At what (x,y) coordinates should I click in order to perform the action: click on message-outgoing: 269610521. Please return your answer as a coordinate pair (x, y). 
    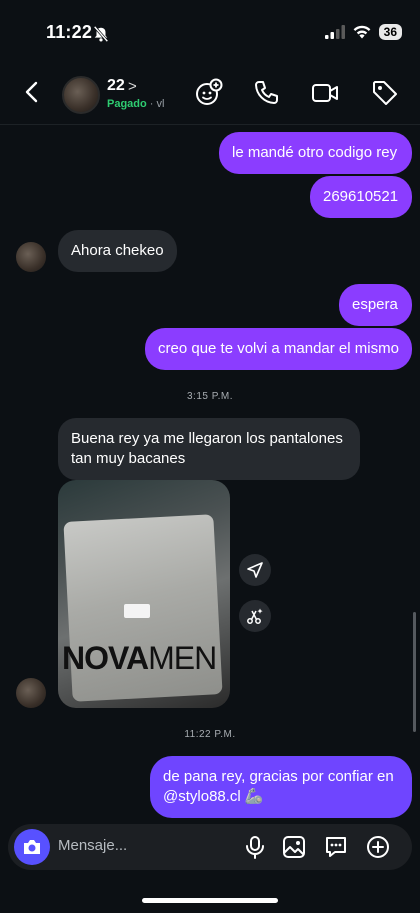
    Looking at the image, I should click on (361, 197).